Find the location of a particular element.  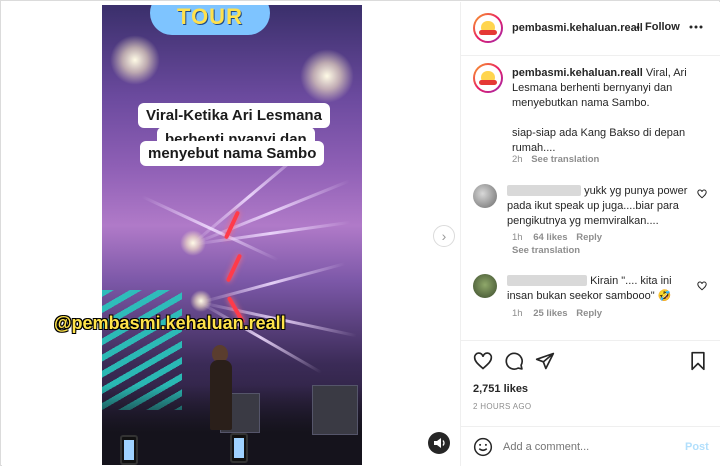

chevron-right-icon: › is located at coordinates (444, 236).